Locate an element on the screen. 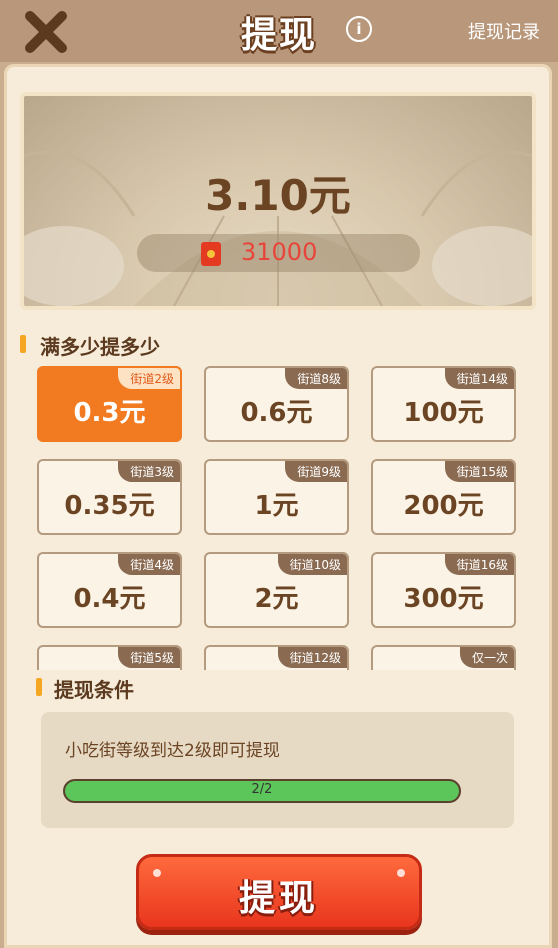 The image size is (558, 948). withdraw-records-link: 提现记录 is located at coordinates (504, 31).